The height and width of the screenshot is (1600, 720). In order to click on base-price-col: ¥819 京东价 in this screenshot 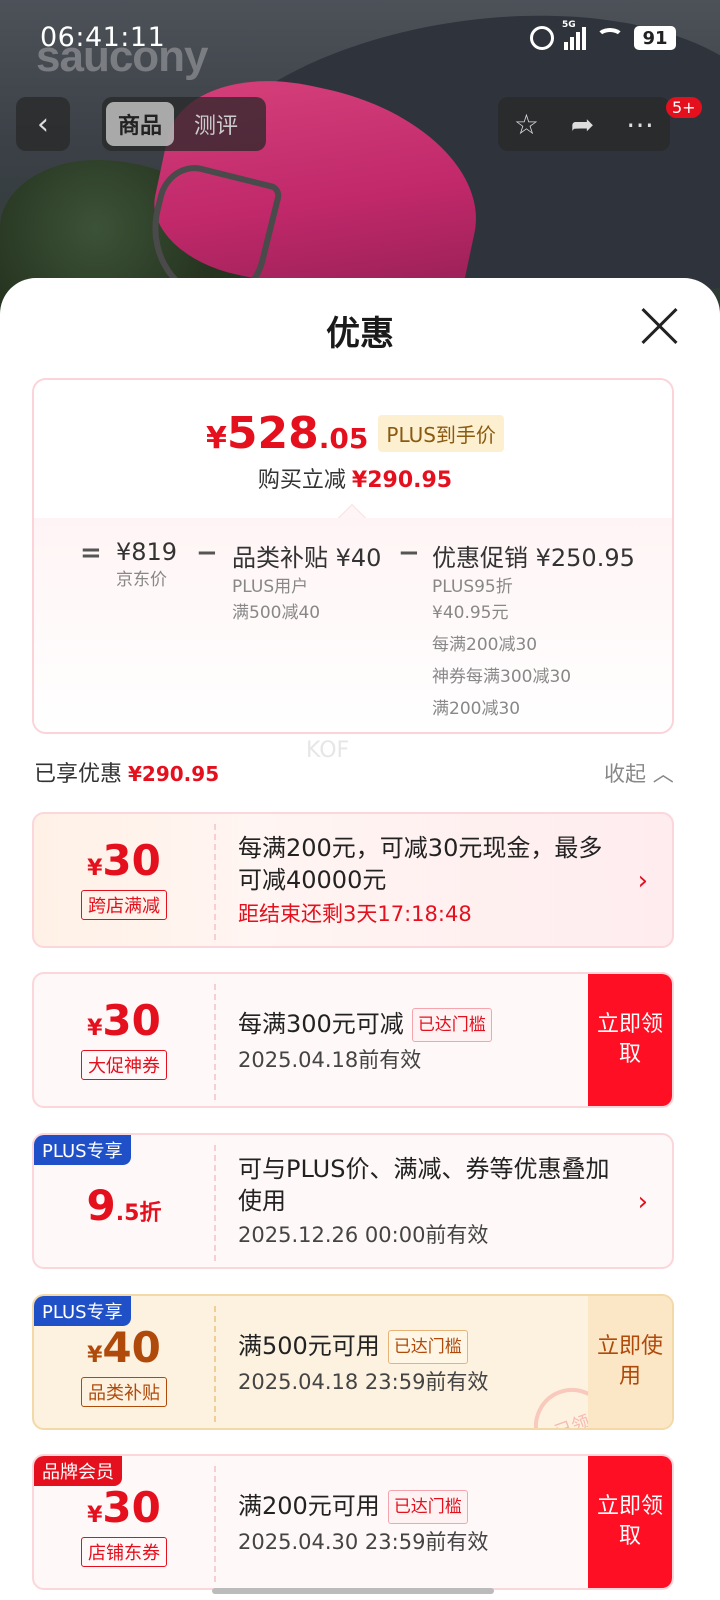, I will do `click(146, 565)`.